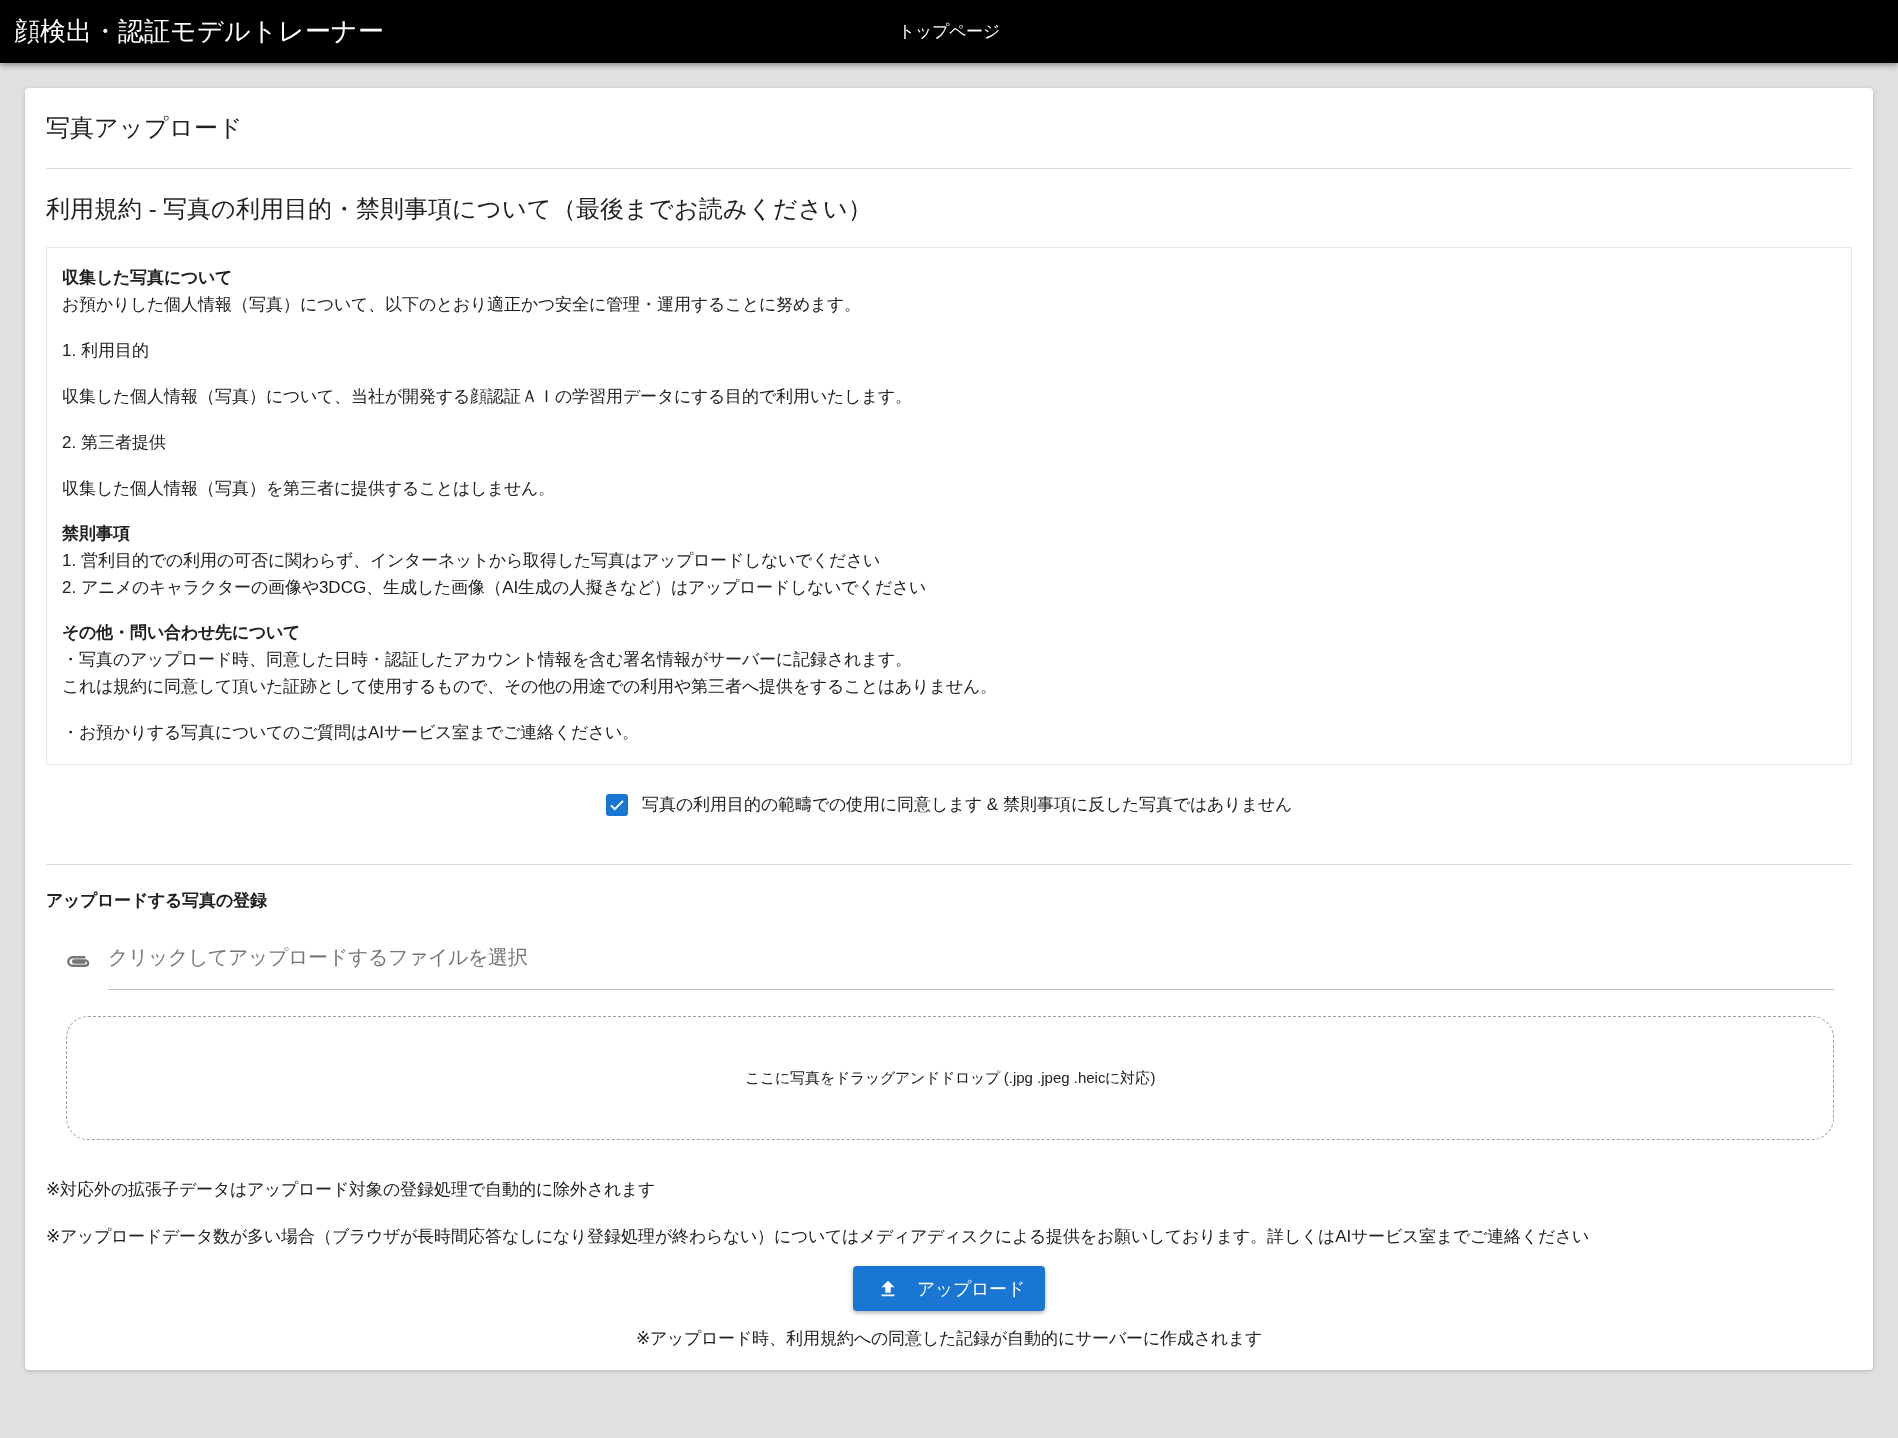 Image resolution: width=1898 pixels, height=1438 pixels. Describe the element at coordinates (114, 443) in the screenshot. I see `terms-text: 2. 第三者提供` at that location.